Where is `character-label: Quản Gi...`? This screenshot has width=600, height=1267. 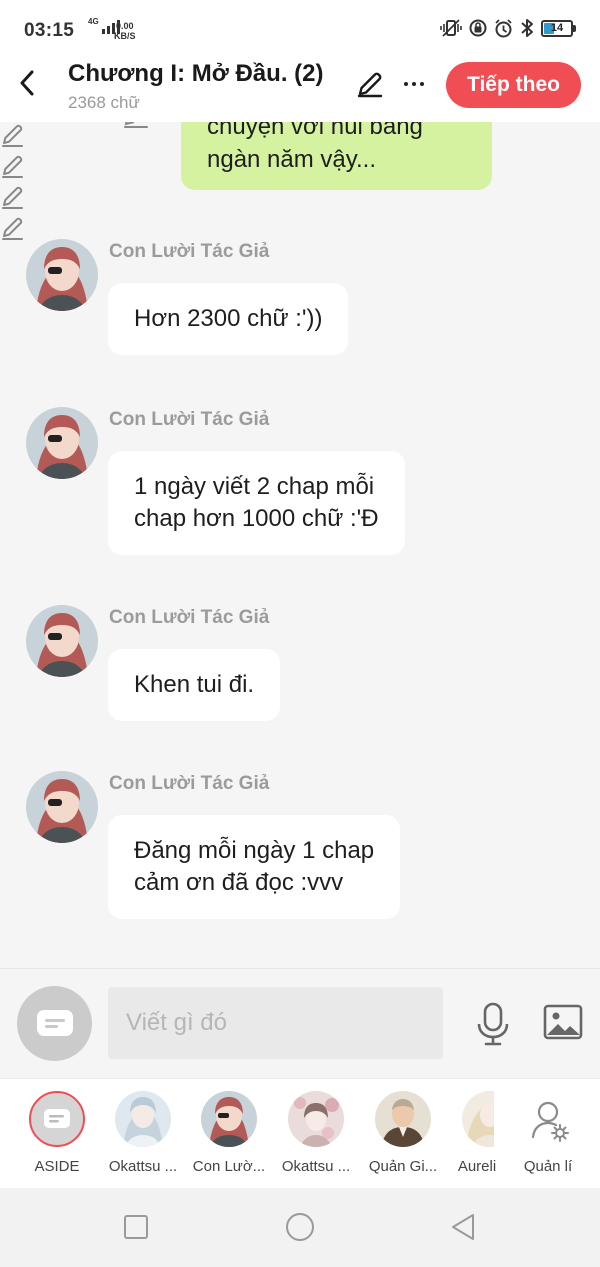 character-label: Quản Gi... is located at coordinates (403, 1166).